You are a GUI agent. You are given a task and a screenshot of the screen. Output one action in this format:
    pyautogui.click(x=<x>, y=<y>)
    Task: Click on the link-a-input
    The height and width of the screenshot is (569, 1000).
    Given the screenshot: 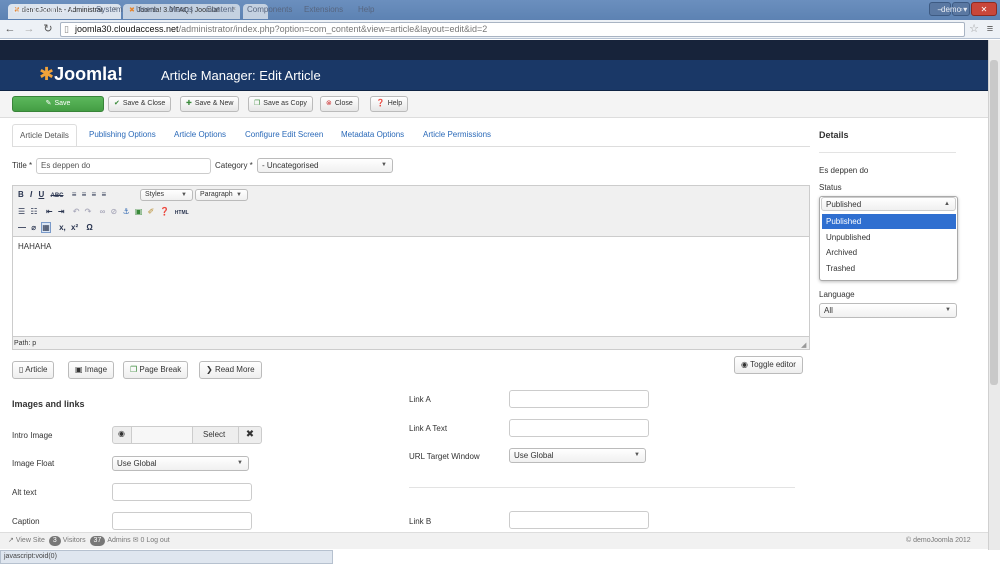 What is the action you would take?
    pyautogui.click(x=579, y=399)
    